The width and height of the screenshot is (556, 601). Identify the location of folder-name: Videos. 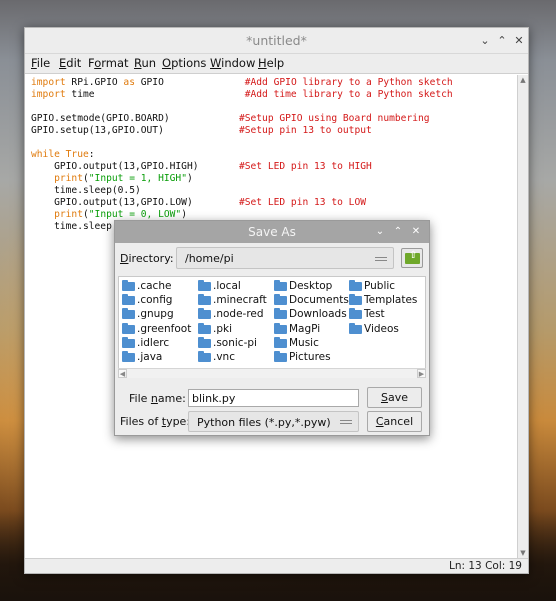
(381, 328).